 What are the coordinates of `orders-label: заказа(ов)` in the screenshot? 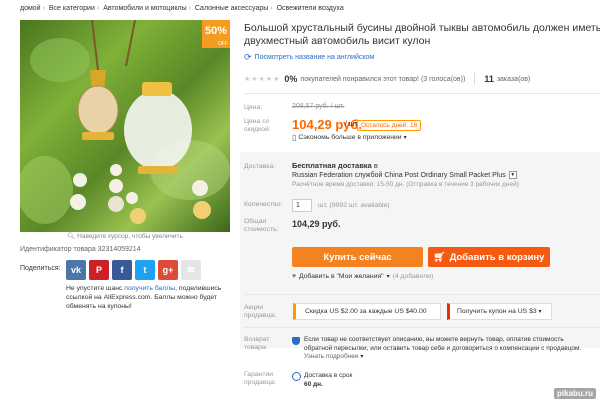 It's located at (513, 79).